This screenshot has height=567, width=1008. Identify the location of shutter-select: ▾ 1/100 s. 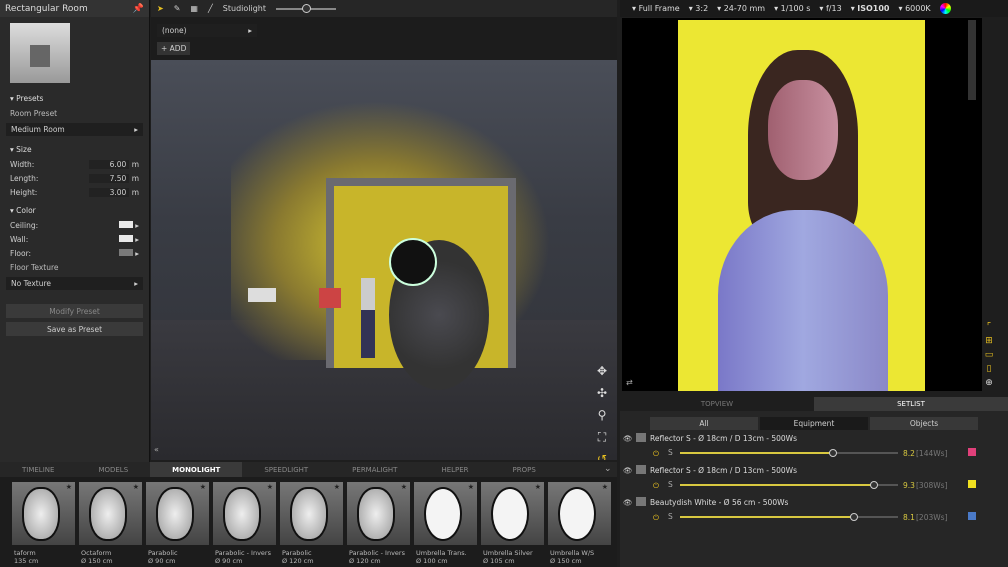
(792, 8).